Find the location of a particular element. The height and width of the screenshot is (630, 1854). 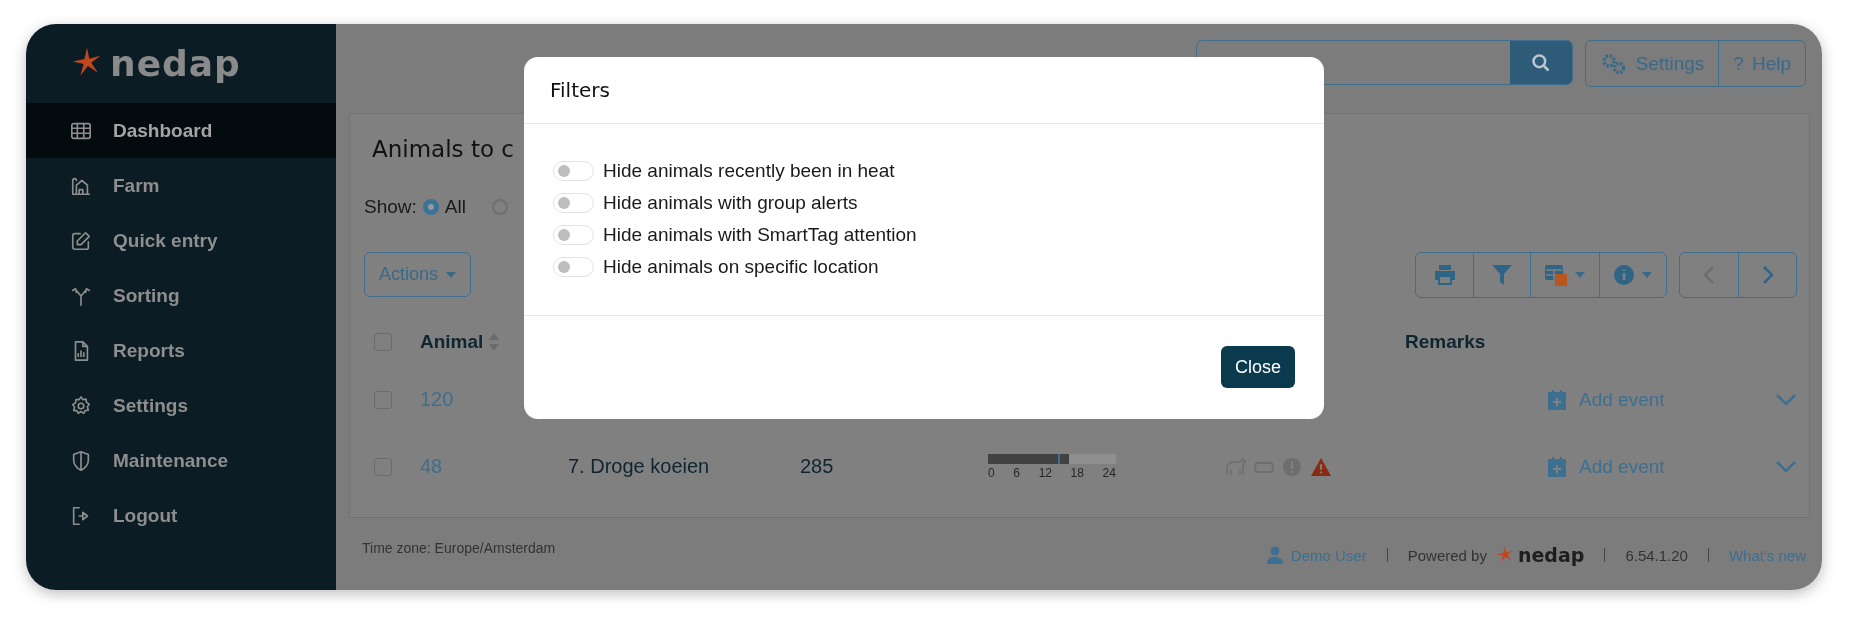

sidebar-item: Sorting is located at coordinates (181, 295).